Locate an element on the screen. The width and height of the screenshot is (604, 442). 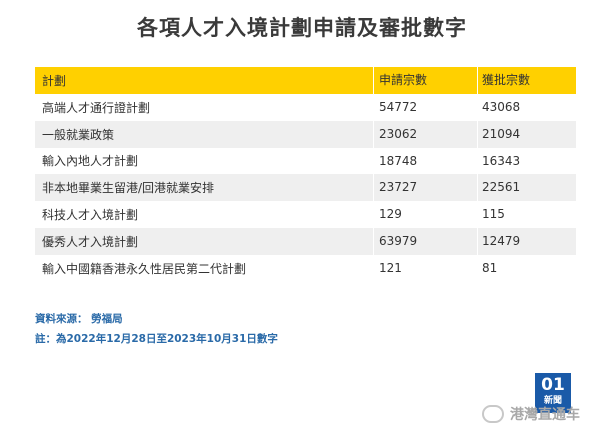
header-approved: 獲批宗數 is located at coordinates (526, 80).